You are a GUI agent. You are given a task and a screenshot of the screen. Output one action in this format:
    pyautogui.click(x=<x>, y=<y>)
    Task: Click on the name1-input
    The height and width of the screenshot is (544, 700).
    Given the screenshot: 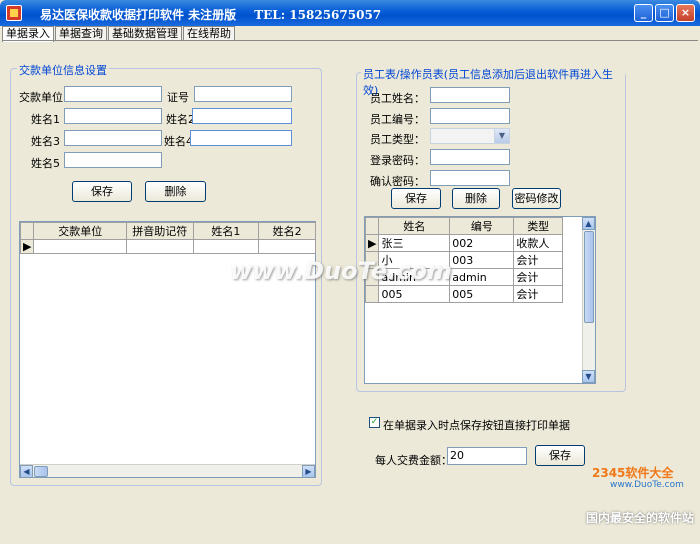 What is the action you would take?
    pyautogui.click(x=113, y=116)
    